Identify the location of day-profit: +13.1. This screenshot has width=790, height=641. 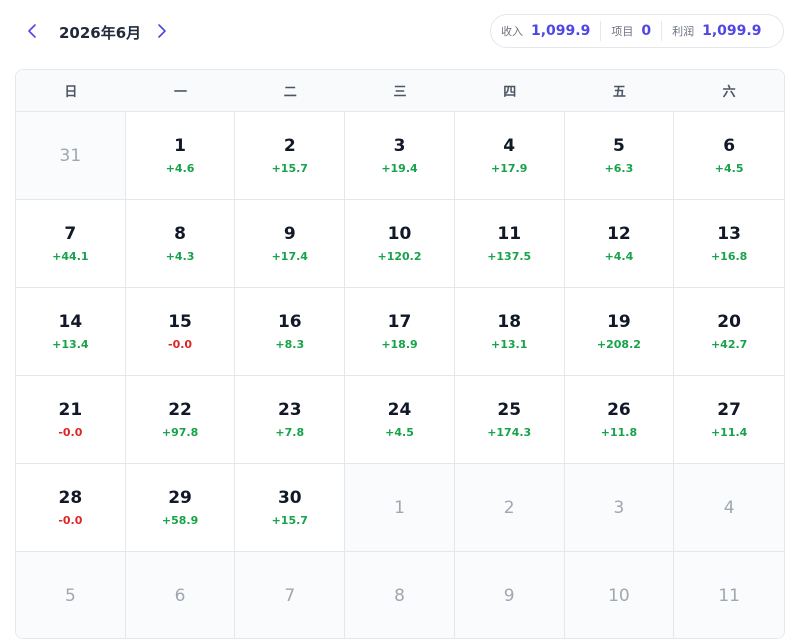
(509, 344).